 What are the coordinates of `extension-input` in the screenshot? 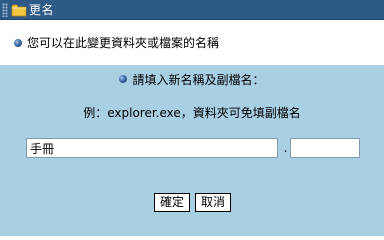 It's located at (325, 148).